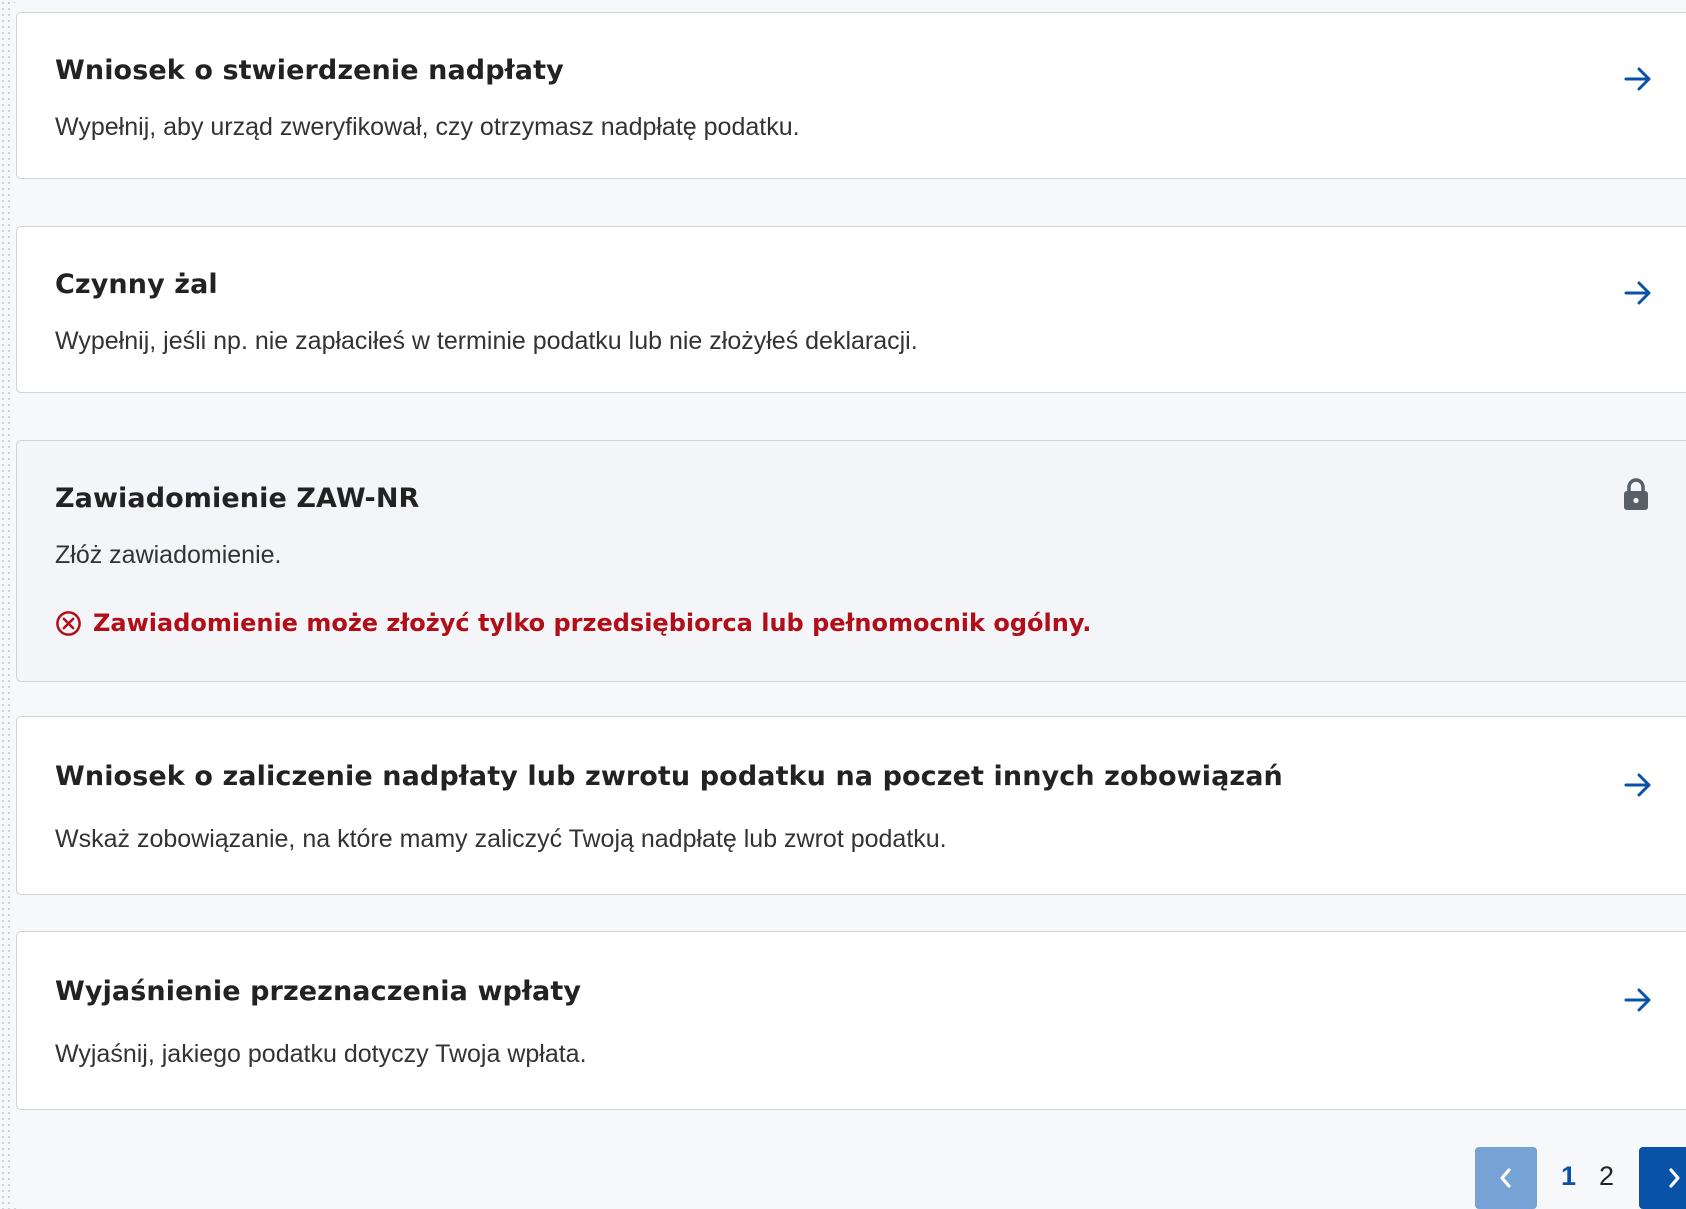  Describe the element at coordinates (309, 70) in the screenshot. I see `card-title: Wniosek o stwierdzenie nadpłaty` at that location.